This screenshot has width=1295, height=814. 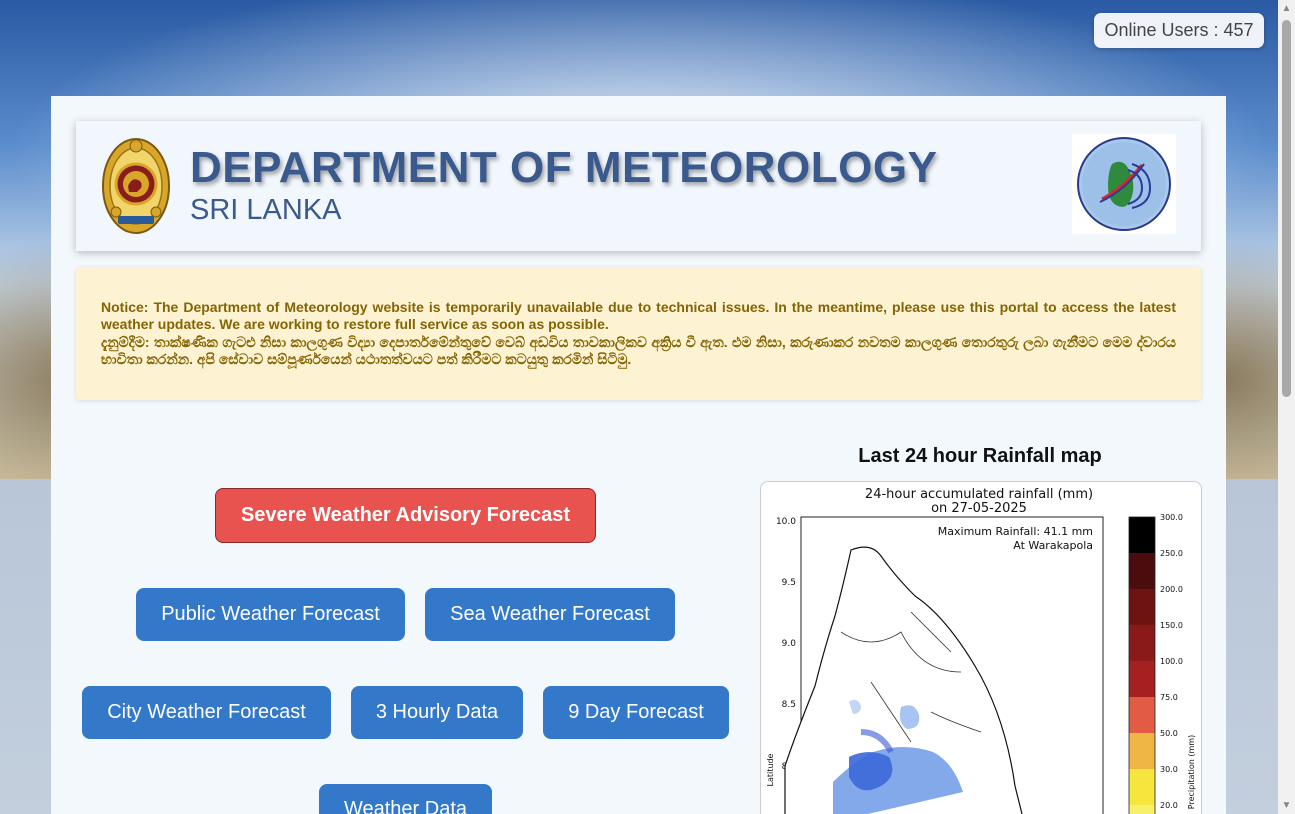 What do you see at coordinates (1286, 208) in the screenshot?
I see `scrollbar-thumb` at bounding box center [1286, 208].